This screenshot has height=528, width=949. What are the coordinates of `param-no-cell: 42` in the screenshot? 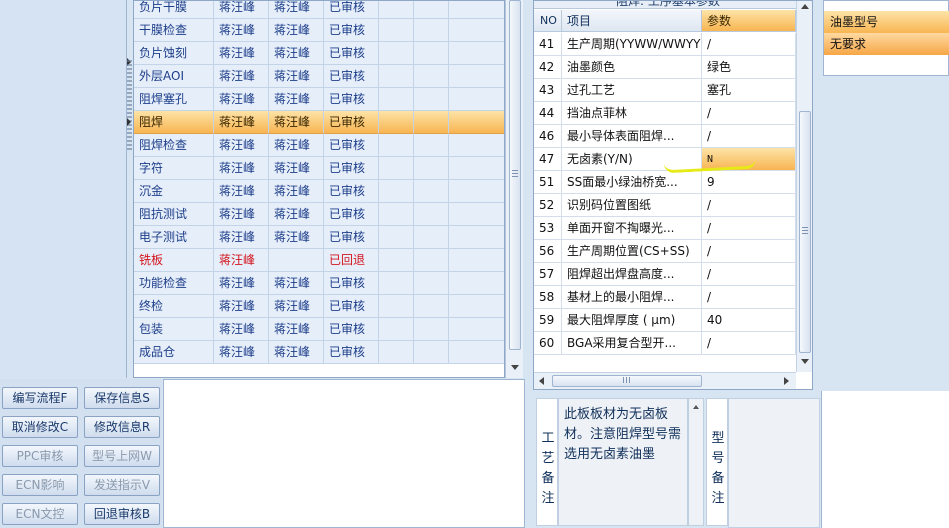 It's located at (548, 67).